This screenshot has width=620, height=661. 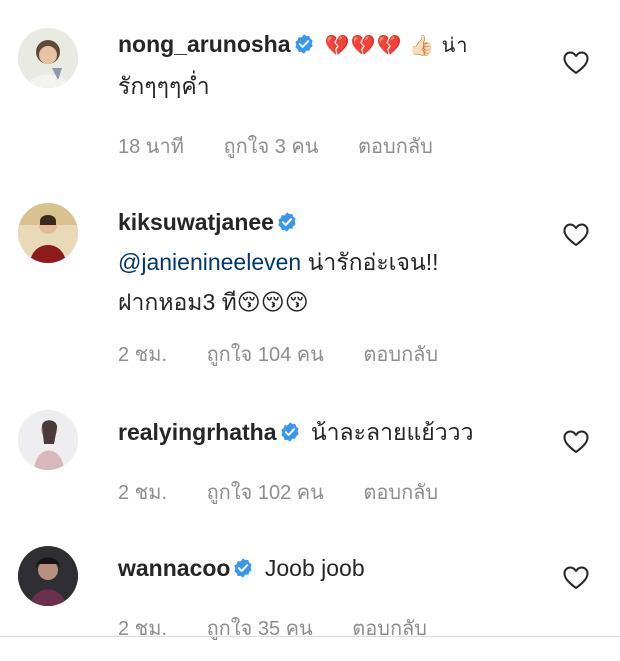 I want to click on comment-text-continued: ฝากหอม3 ที😚😚😚, so click(x=213, y=302).